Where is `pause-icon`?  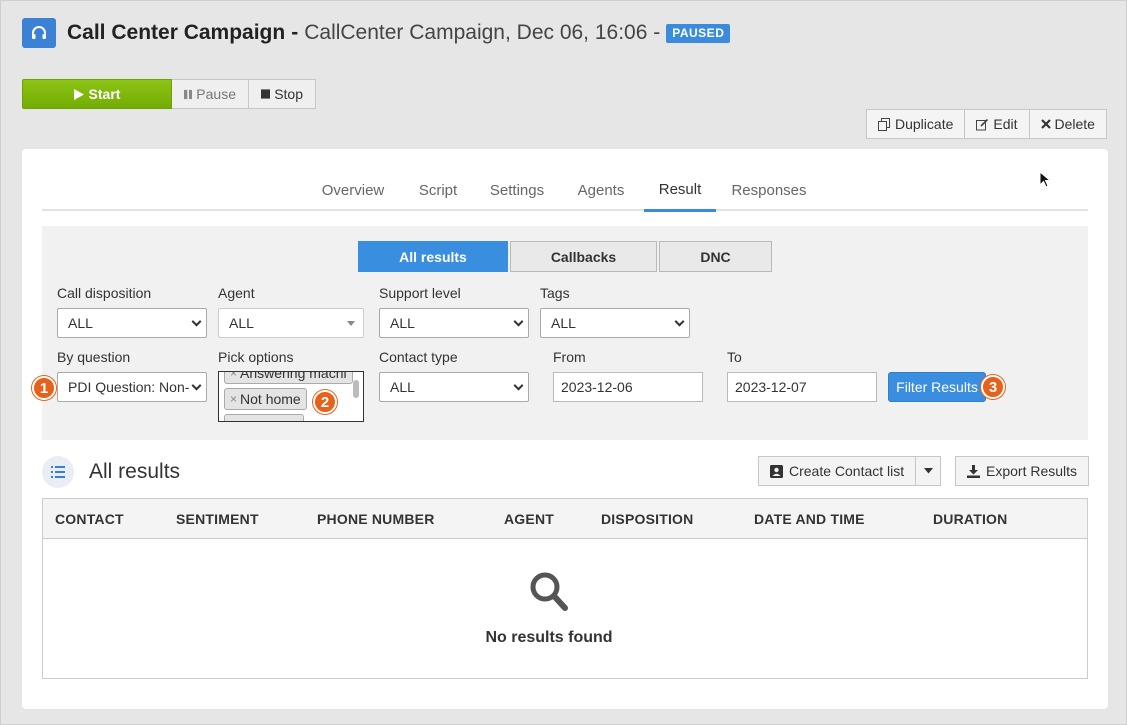 pause-icon is located at coordinates (188, 94).